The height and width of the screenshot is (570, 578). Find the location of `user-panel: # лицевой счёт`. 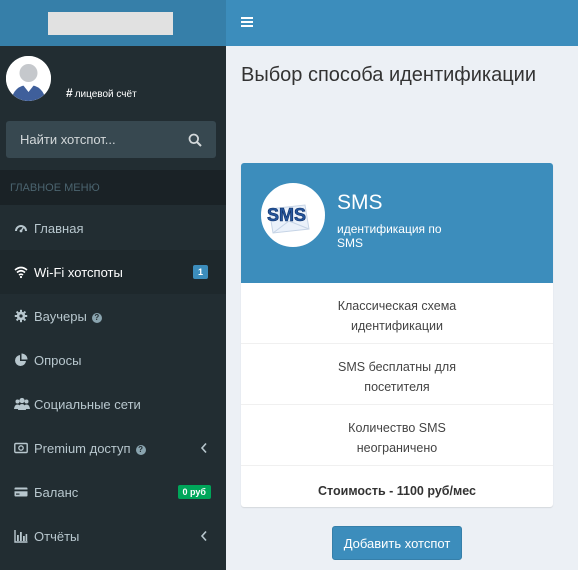

user-panel: # лицевой счёт is located at coordinates (113, 77).